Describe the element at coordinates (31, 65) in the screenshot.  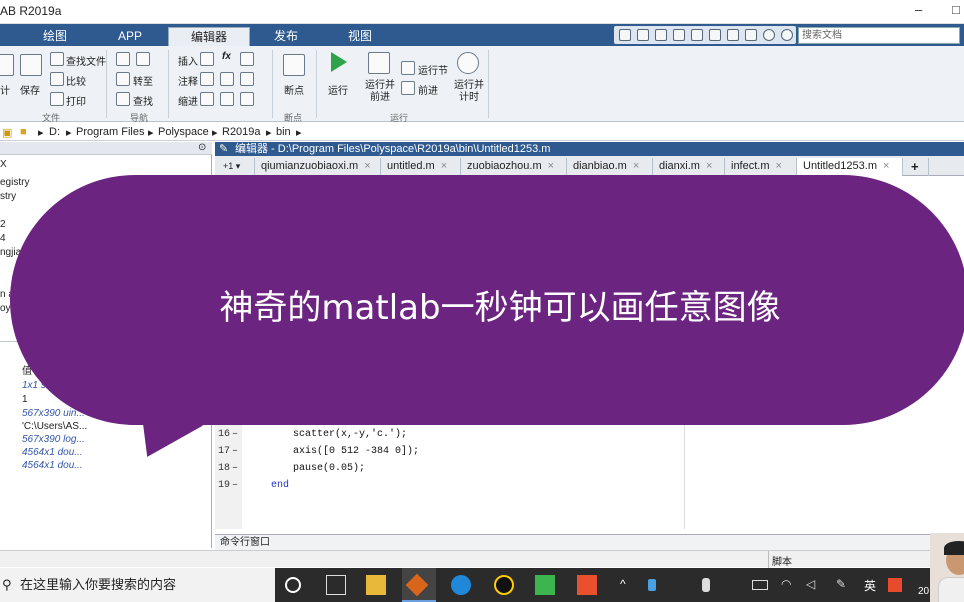
I see `save-big-icon` at that location.